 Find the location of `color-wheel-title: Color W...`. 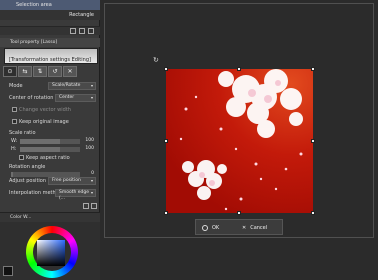

color-wheel-title: Color W... is located at coordinates (21, 217).